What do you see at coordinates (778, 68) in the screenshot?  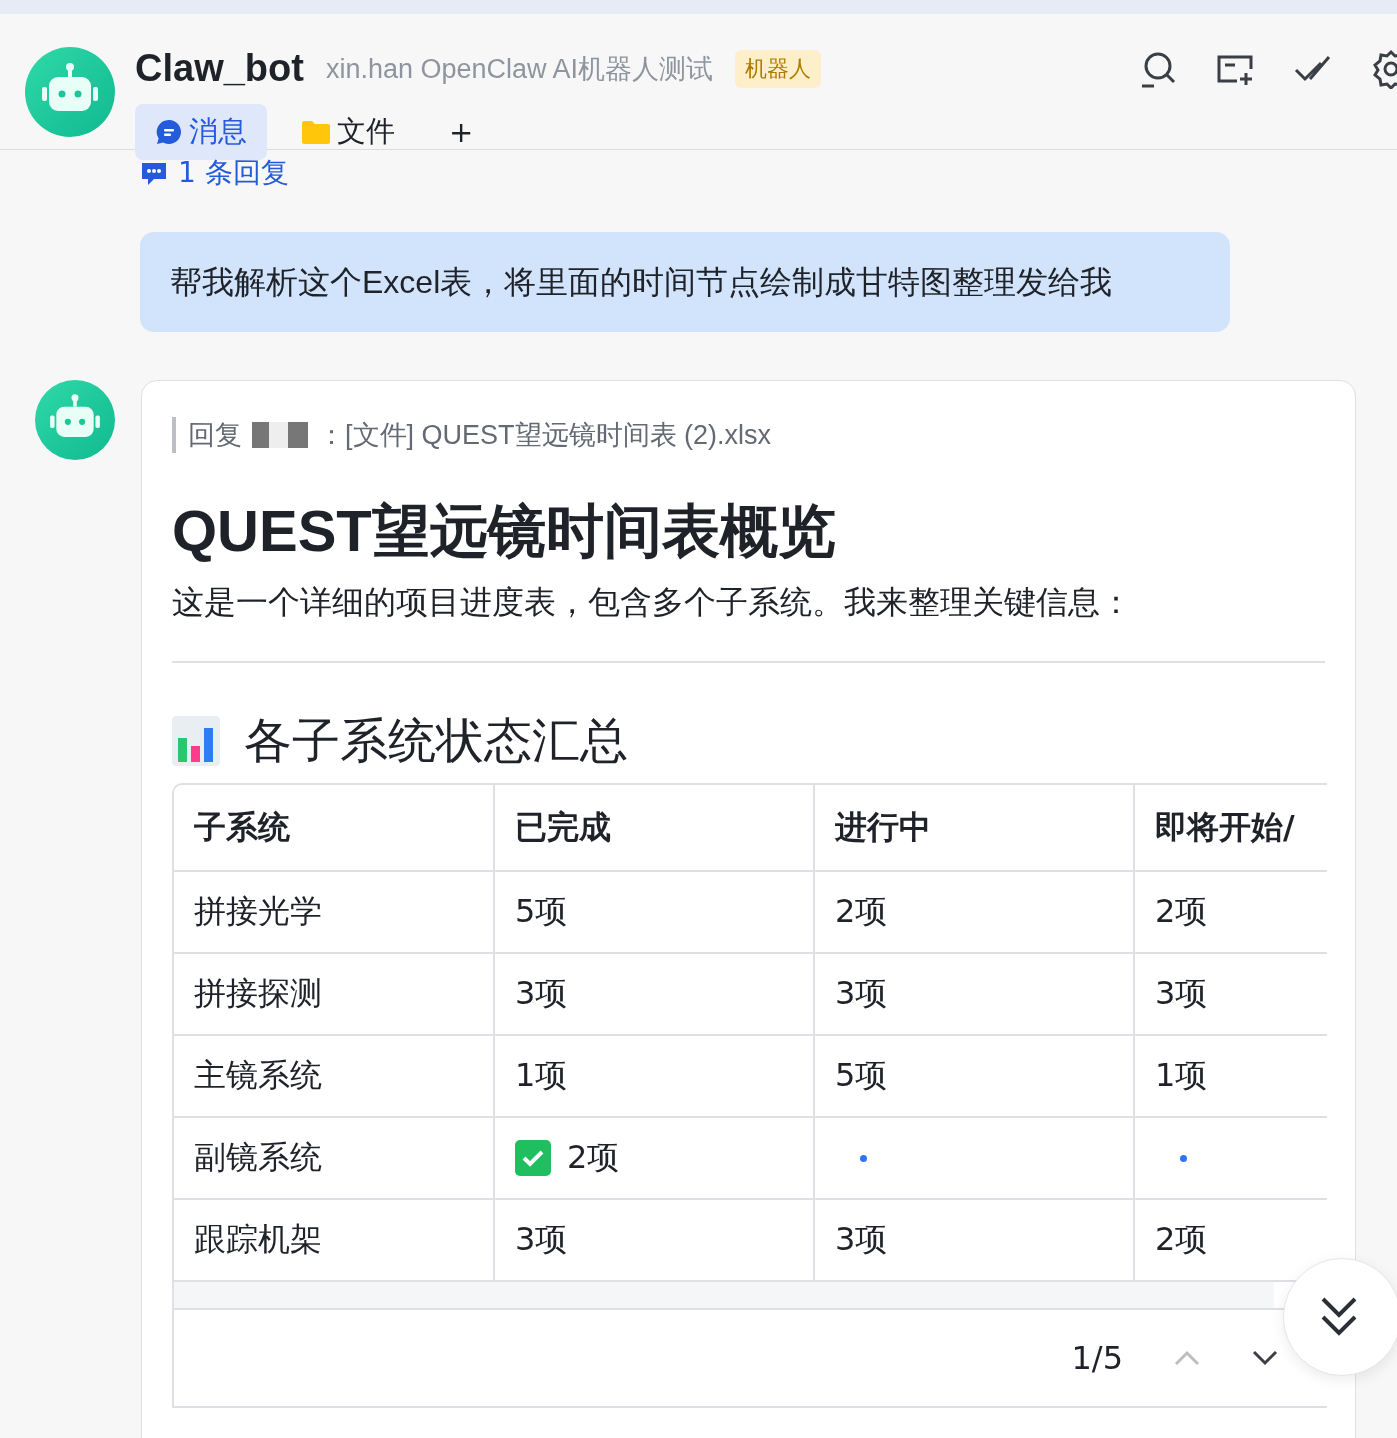 I see `bot-tag: 机器人` at bounding box center [778, 68].